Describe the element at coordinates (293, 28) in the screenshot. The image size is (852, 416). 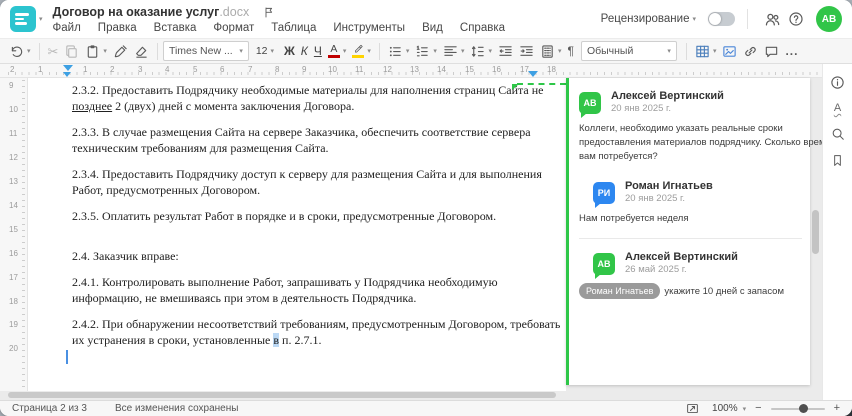
I see `menu-table: Таблица` at that location.